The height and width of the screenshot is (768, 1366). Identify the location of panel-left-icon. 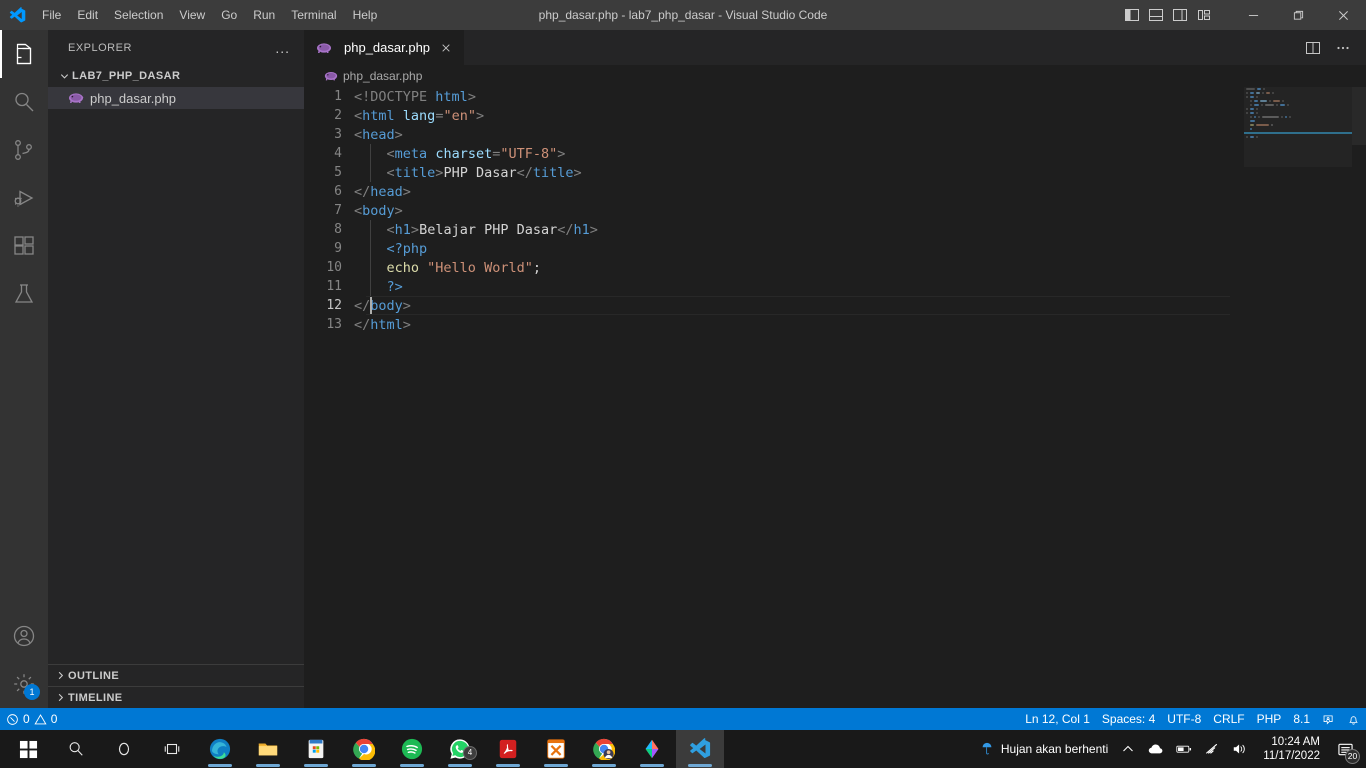
(1132, 15).